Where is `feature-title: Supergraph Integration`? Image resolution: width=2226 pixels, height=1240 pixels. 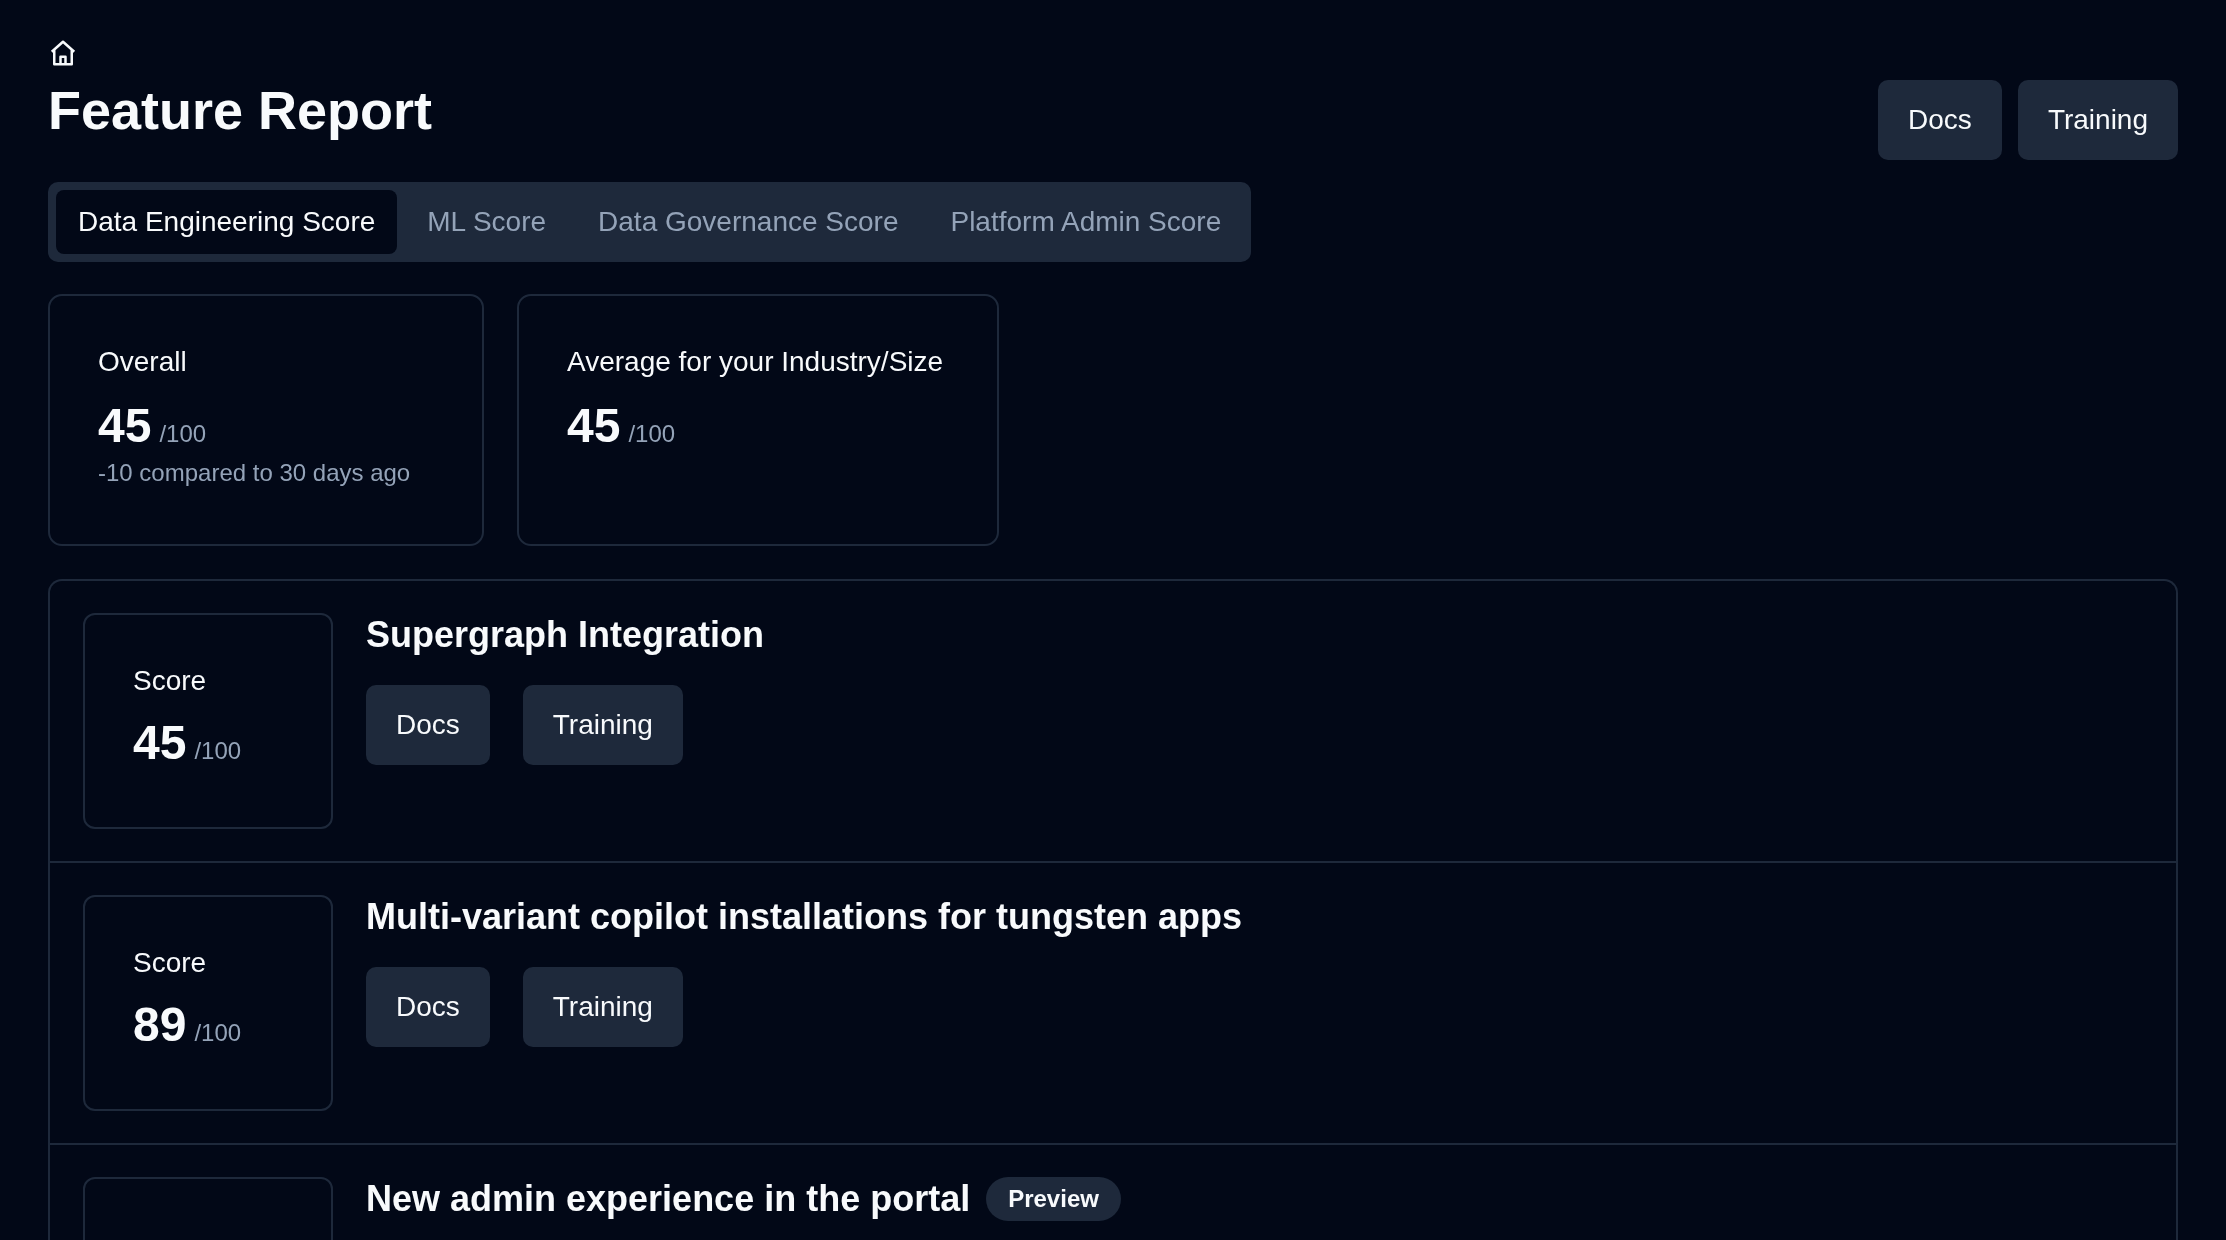 feature-title: Supergraph Integration is located at coordinates (565, 635).